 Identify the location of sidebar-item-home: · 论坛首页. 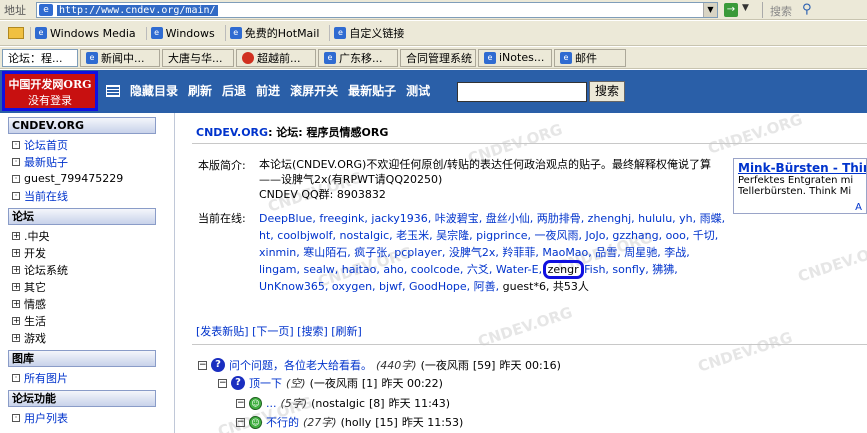
(93, 144).